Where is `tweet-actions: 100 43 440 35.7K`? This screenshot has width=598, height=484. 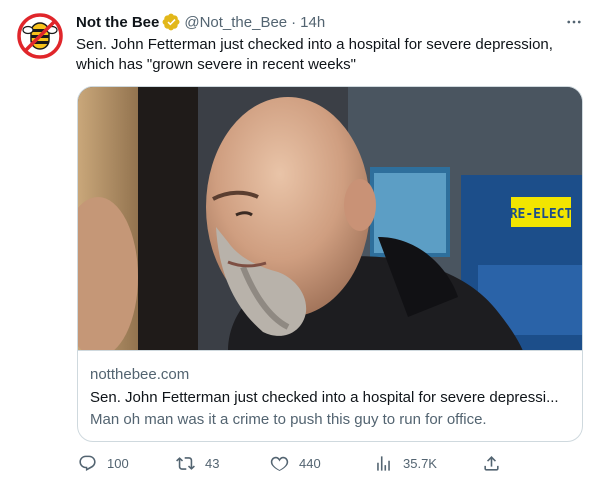 tweet-actions: 100 43 440 35.7K is located at coordinates (292, 463).